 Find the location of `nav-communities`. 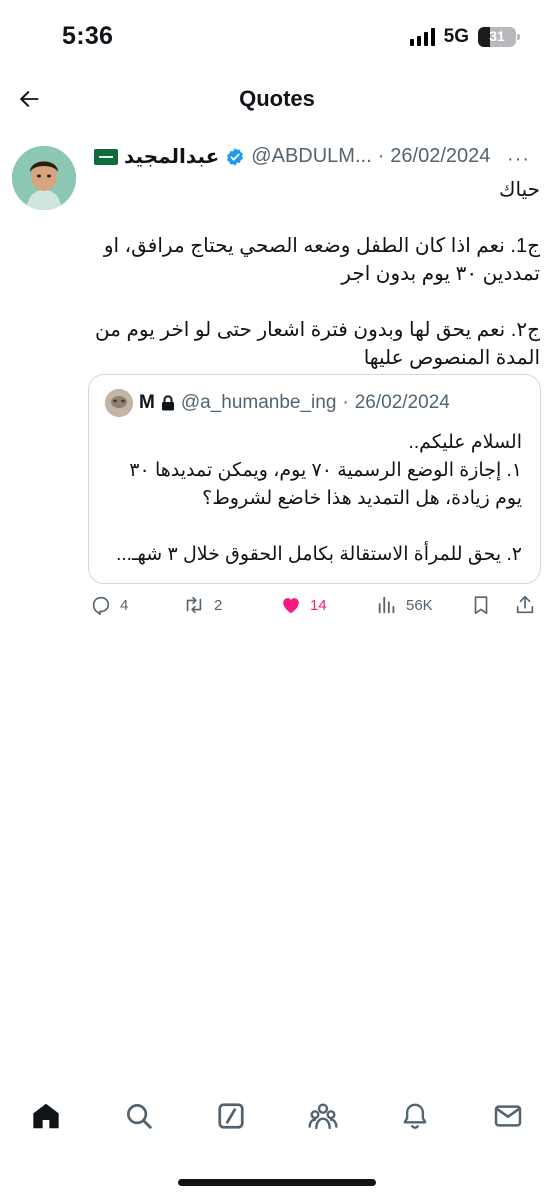

nav-communities is located at coordinates (323, 1116).